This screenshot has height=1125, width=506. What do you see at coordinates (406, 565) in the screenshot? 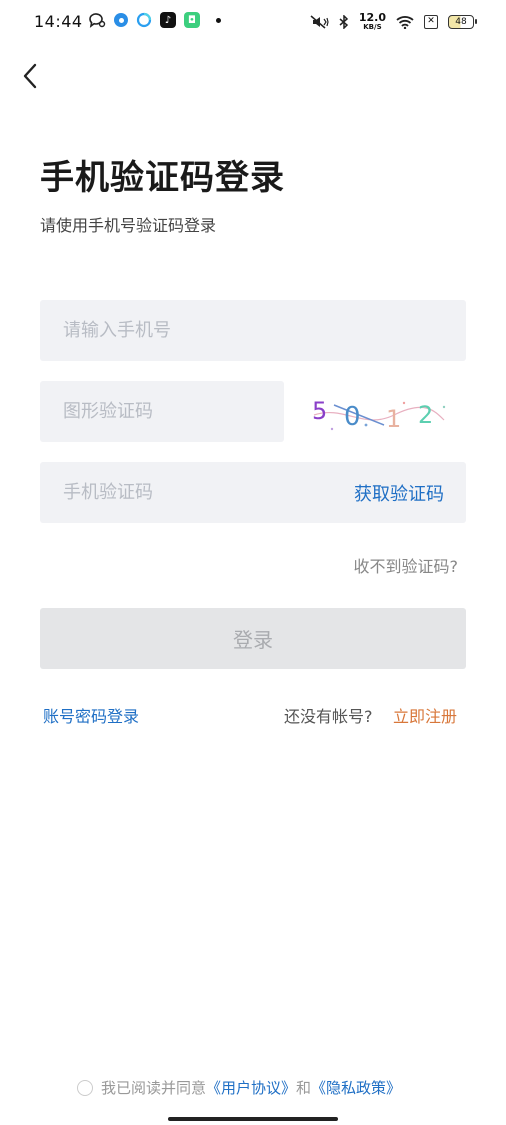
I see `no-code-link: 收不到验证码?` at bounding box center [406, 565].